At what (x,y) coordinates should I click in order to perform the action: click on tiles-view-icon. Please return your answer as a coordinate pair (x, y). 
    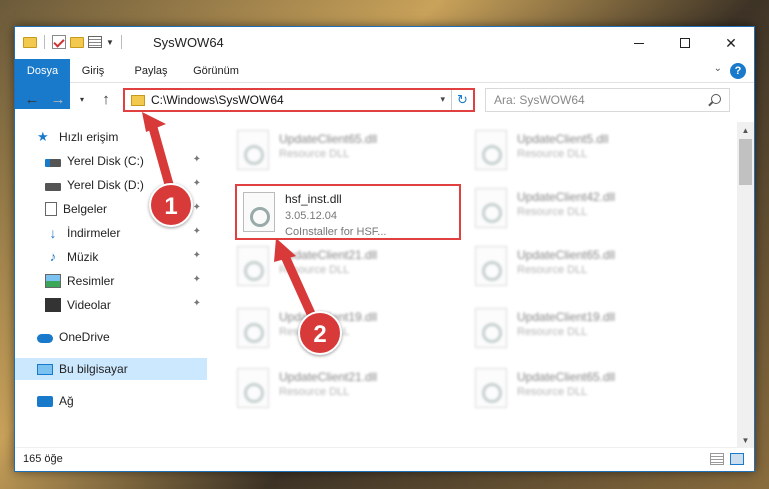
    Looking at the image, I should click on (737, 459).